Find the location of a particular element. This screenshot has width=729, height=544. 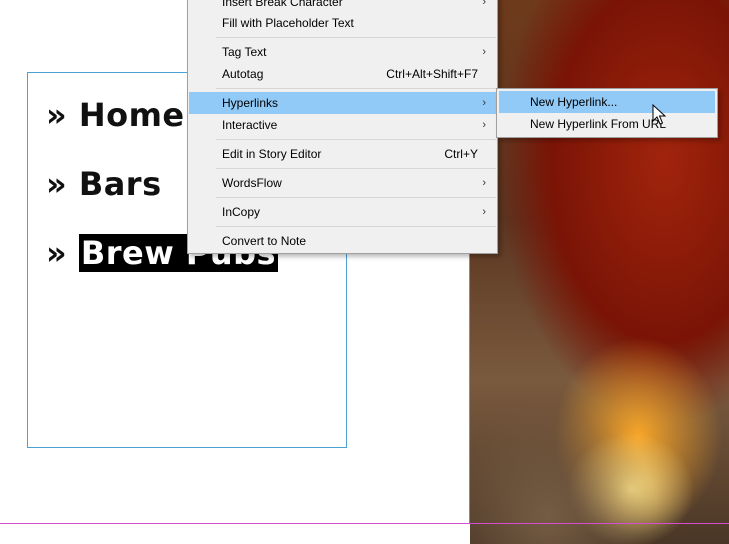

menu-item-edit-in-story-editor: Edit in Story Editor Ctrl+Y is located at coordinates (342, 154).